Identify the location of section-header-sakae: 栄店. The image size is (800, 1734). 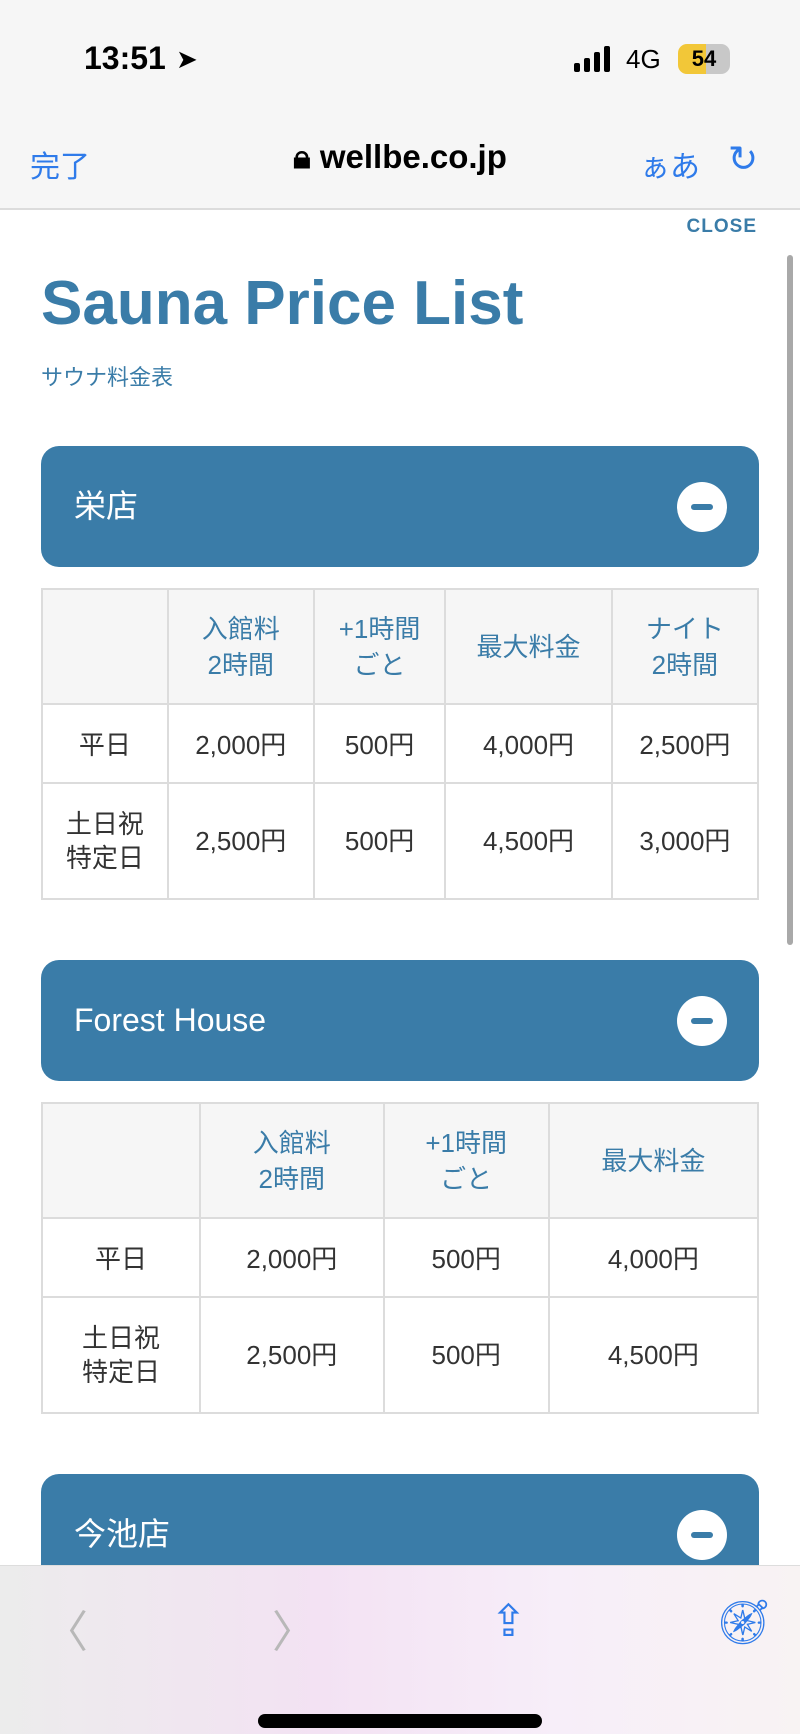
(400, 506).